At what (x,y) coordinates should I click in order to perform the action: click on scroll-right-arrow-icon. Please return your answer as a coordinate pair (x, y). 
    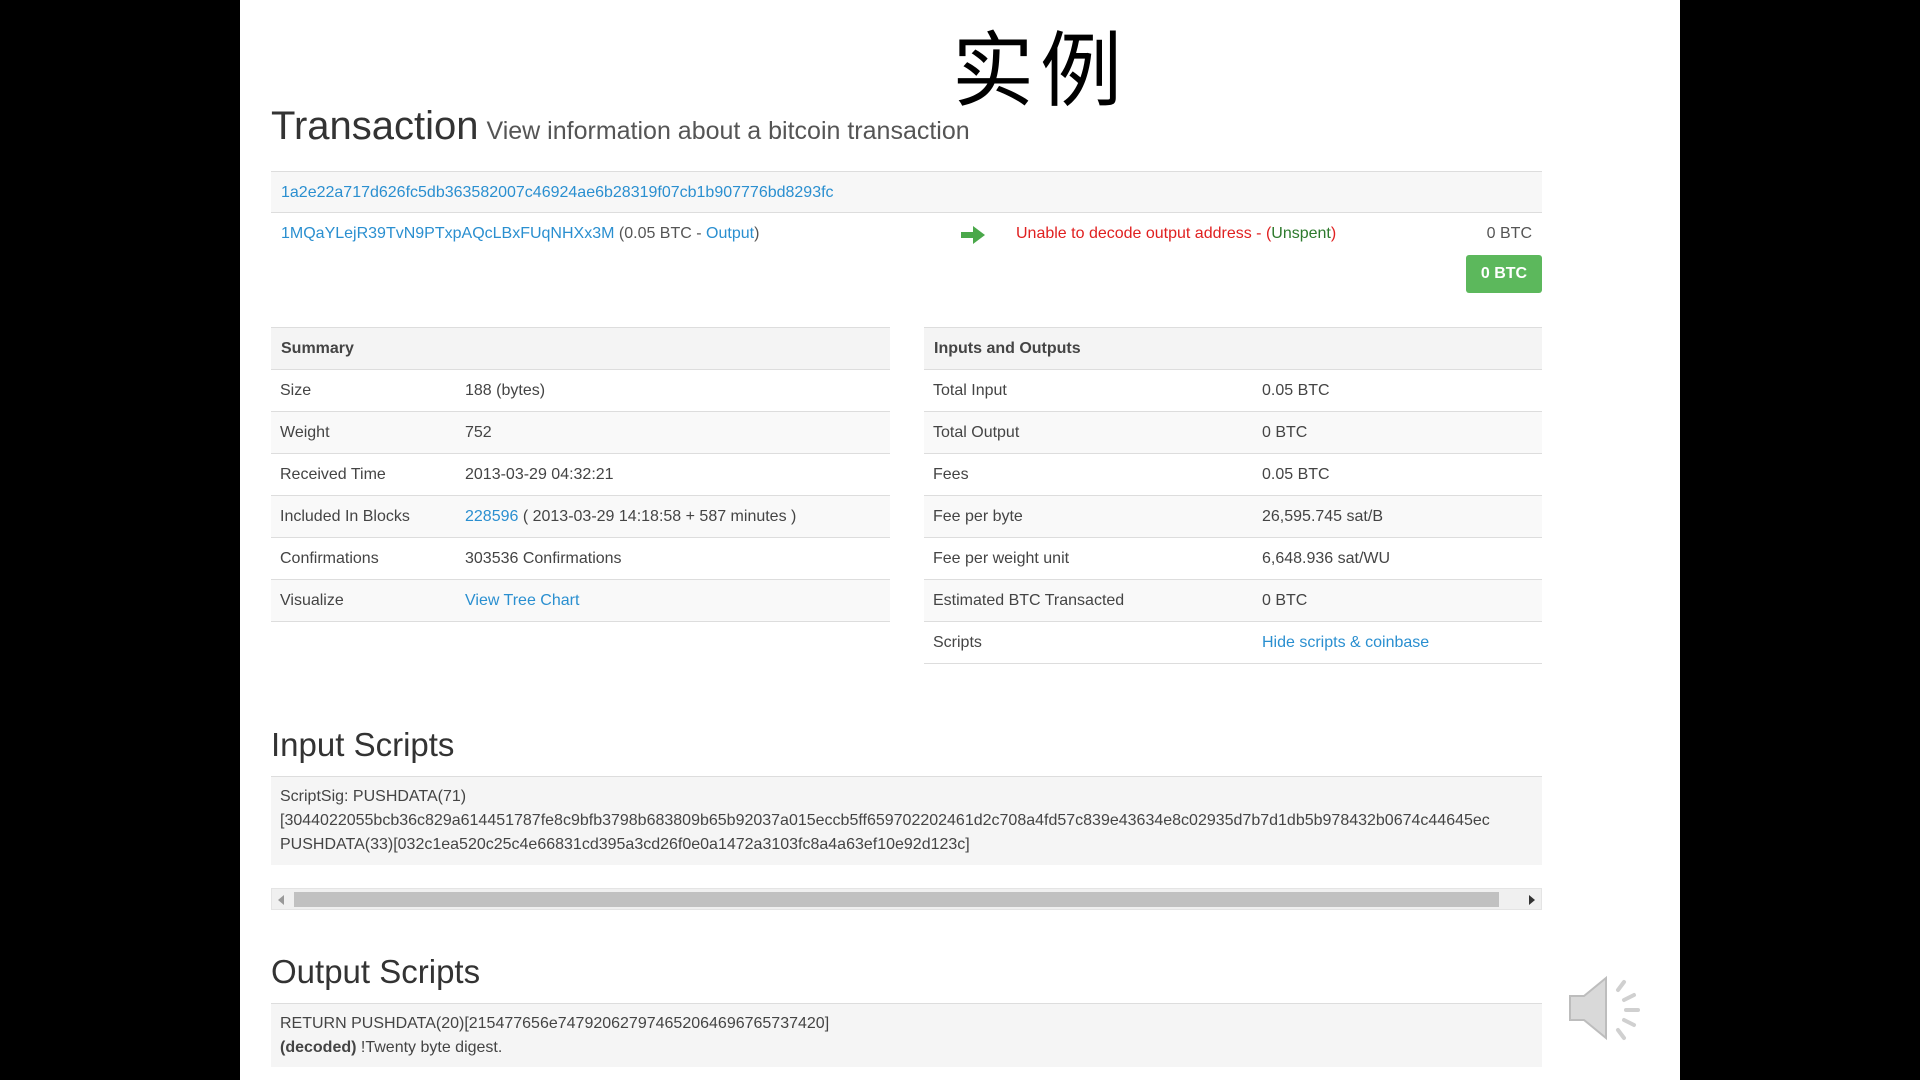
    Looking at the image, I should click on (1532, 900).